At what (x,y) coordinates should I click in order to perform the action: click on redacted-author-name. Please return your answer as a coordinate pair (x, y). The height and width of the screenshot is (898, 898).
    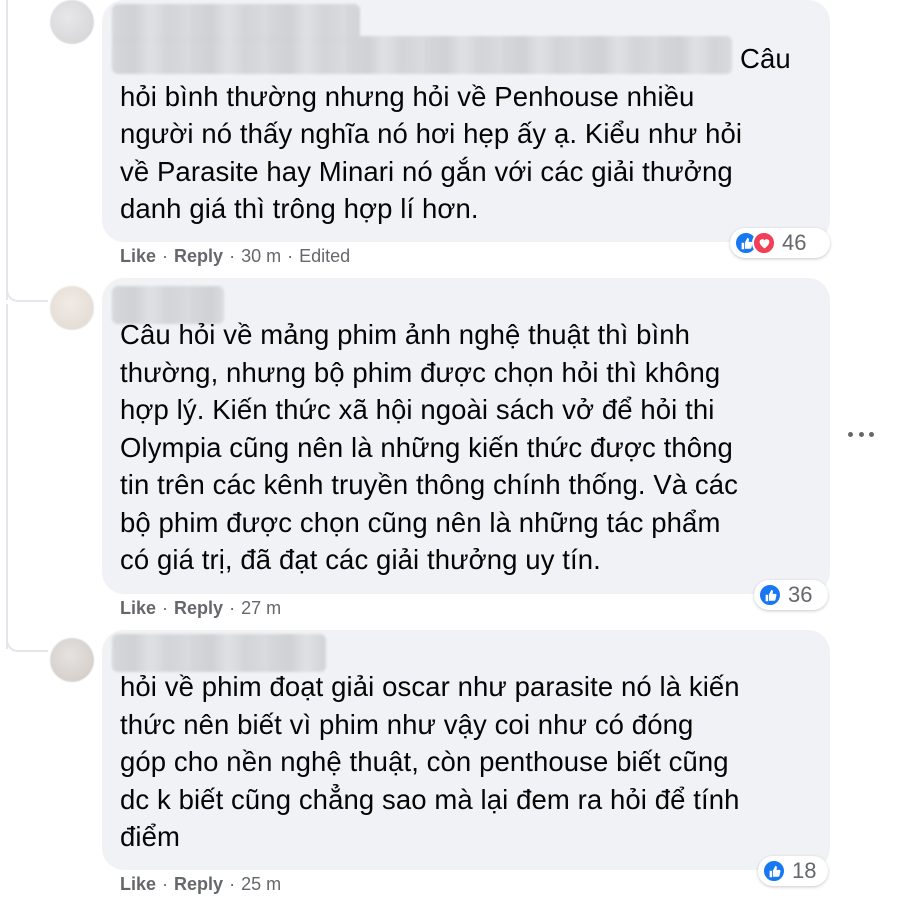
    Looking at the image, I should click on (219, 653).